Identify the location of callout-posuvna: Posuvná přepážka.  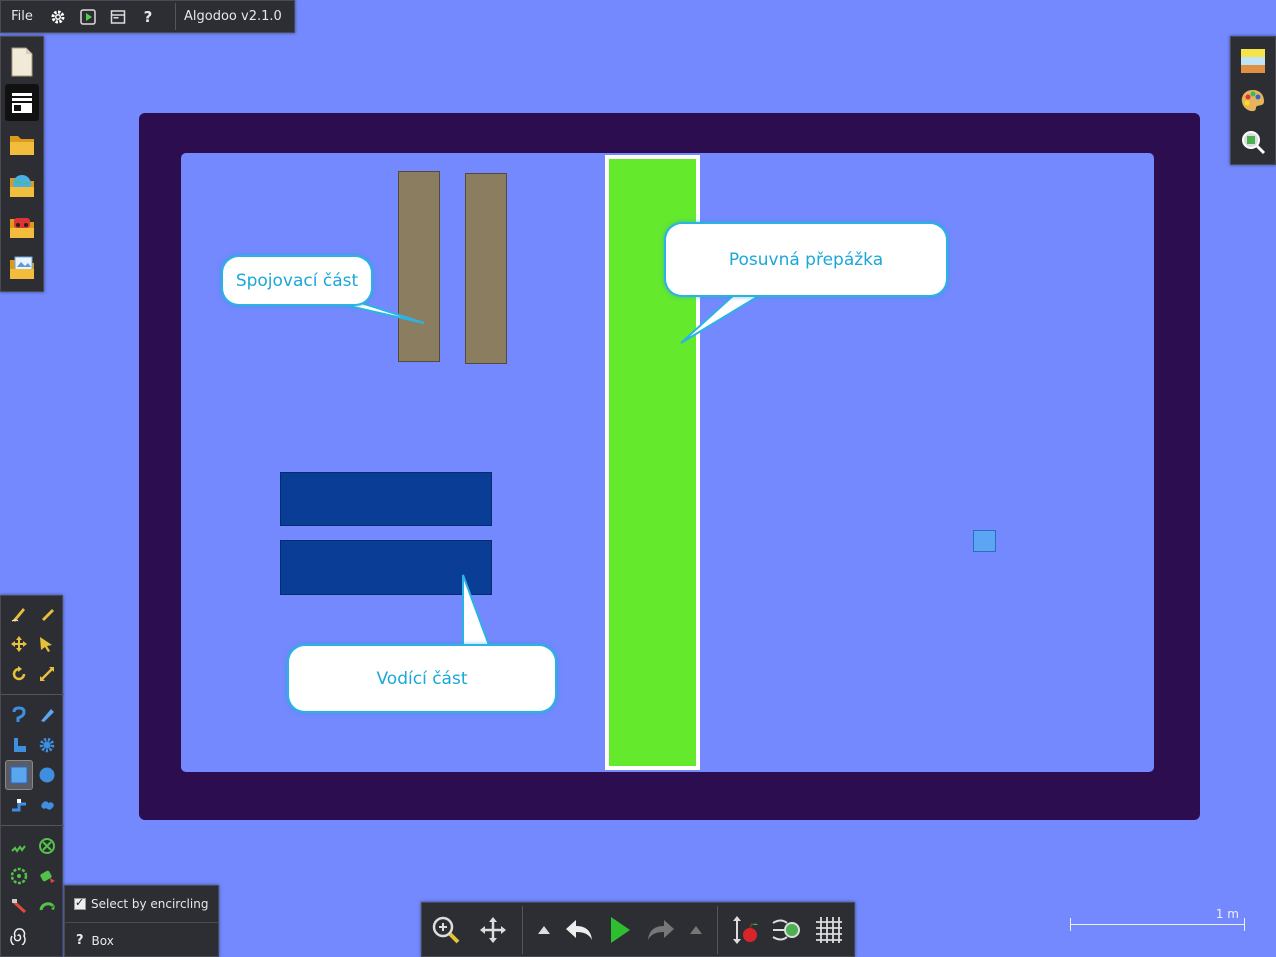
(806, 259).